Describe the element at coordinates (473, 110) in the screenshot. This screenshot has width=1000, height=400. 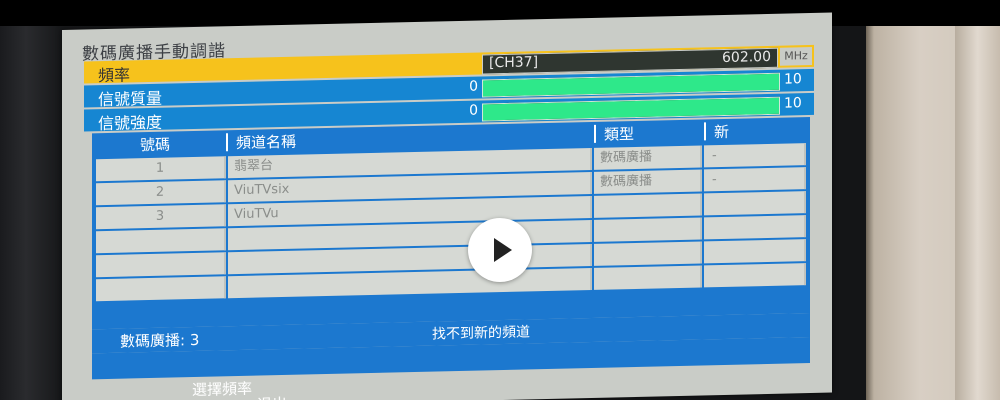
I see `signal-strength-min: 0` at that location.